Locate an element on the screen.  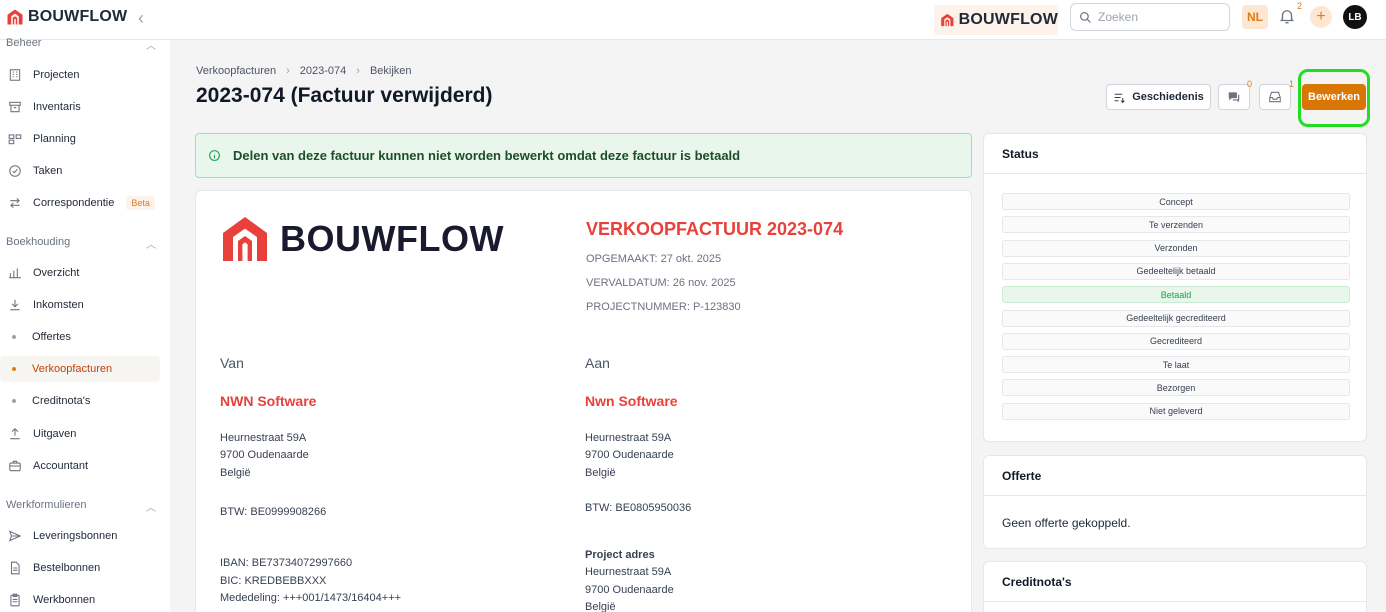
breadcrumb-item: Verkoopfacturen is located at coordinates (236, 71).